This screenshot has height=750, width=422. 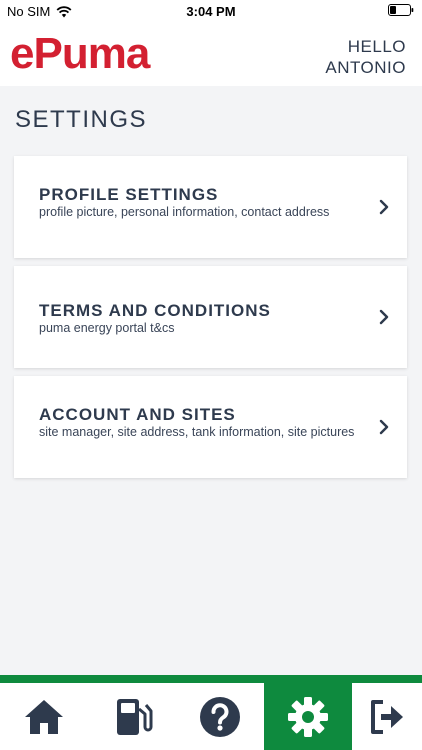 I want to click on user-greeting: HELLO ANTONIO, so click(x=365, y=57).